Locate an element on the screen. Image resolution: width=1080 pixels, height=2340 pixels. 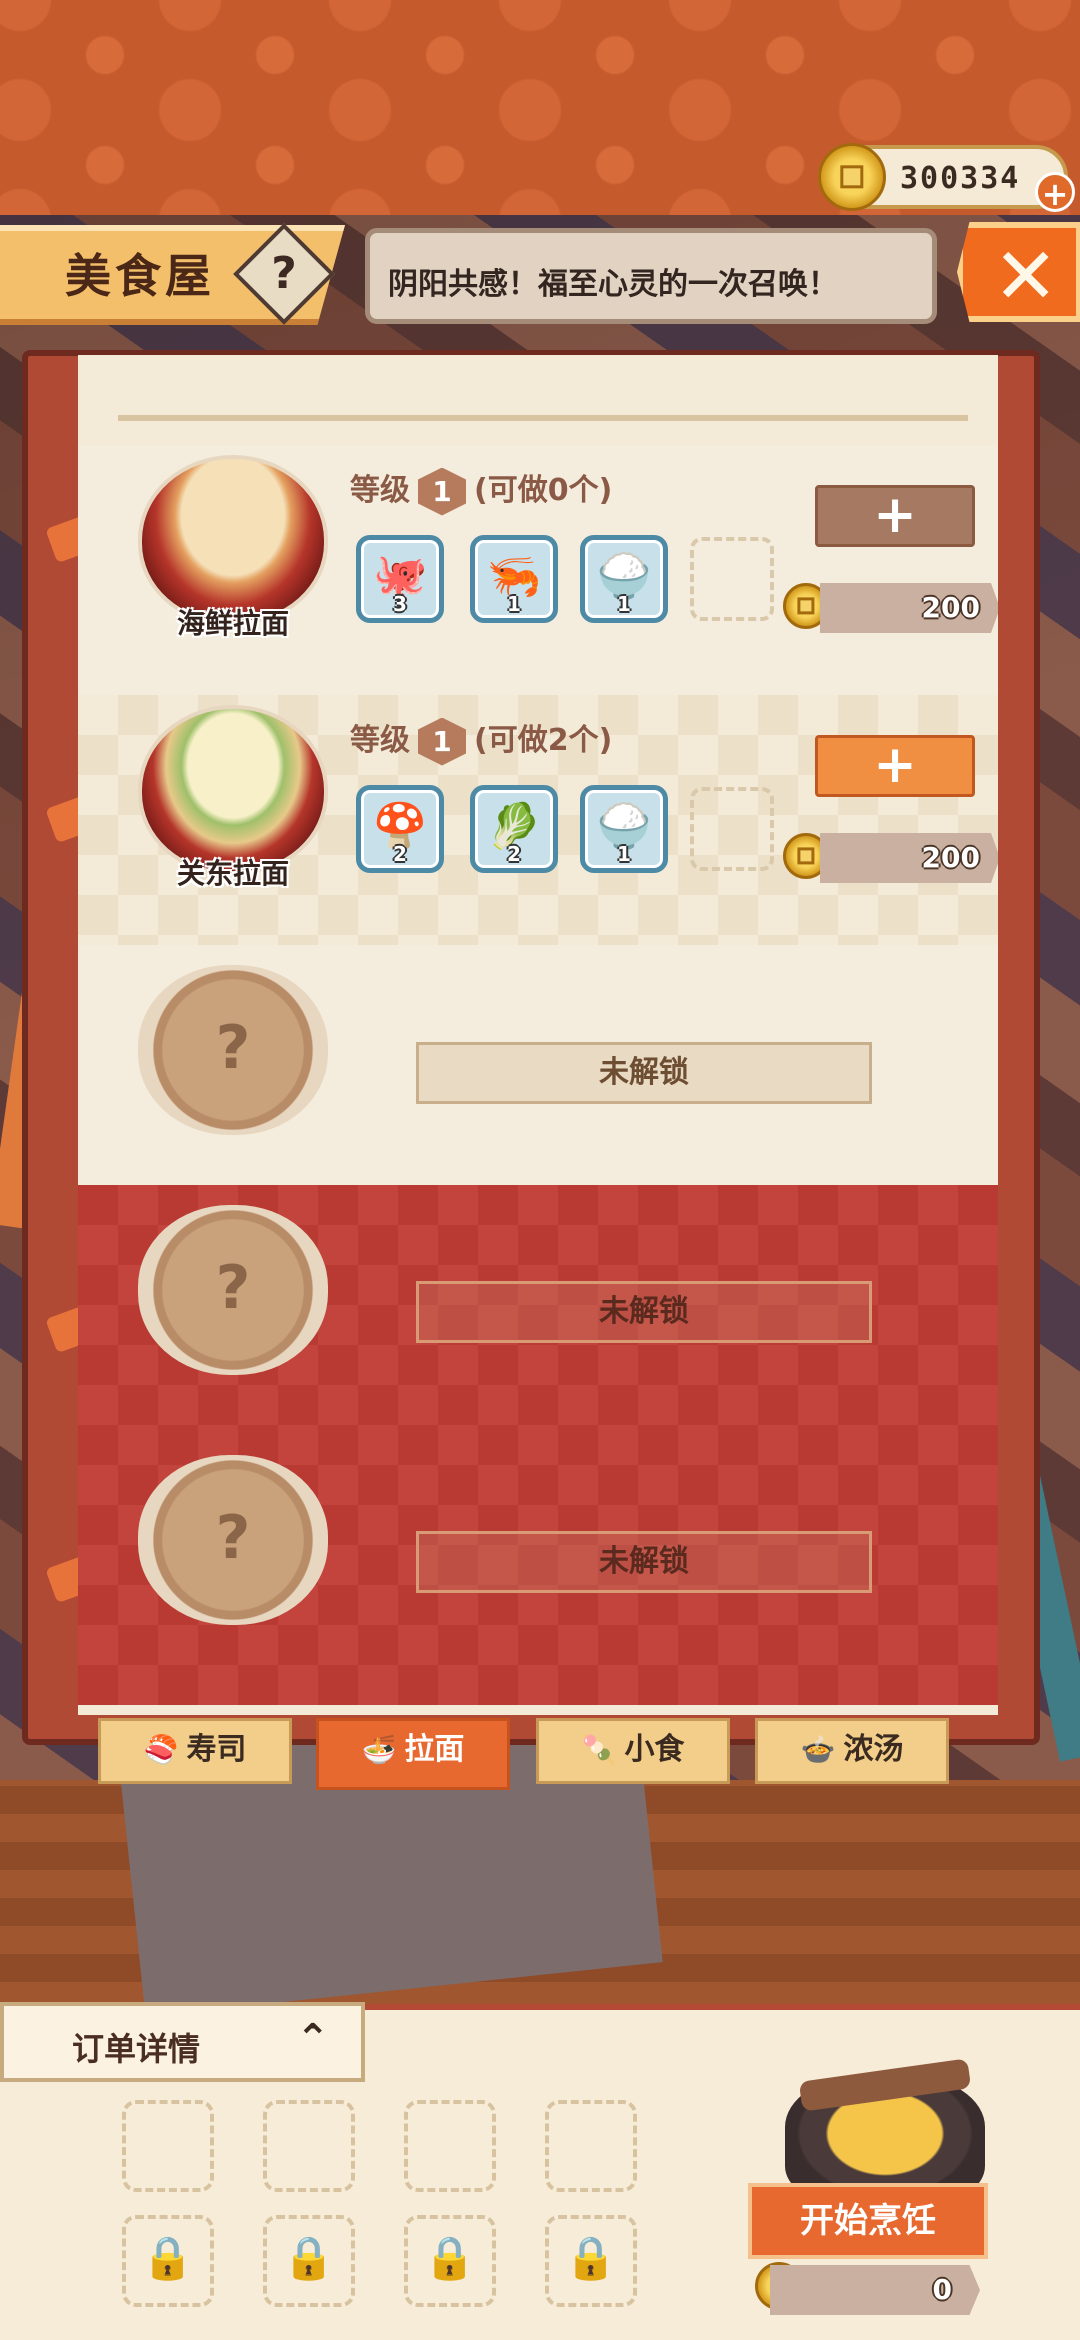
can-make-count: (可做2个) is located at coordinates (543, 740).